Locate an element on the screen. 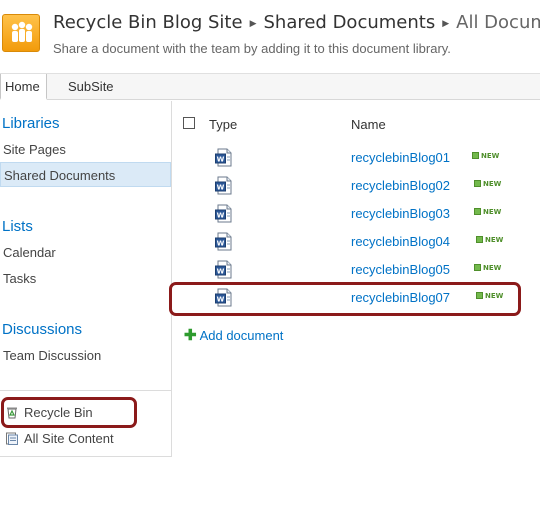 This screenshot has width=540, height=514. document-name-link: recyclebinBlog04 is located at coordinates (400, 241).